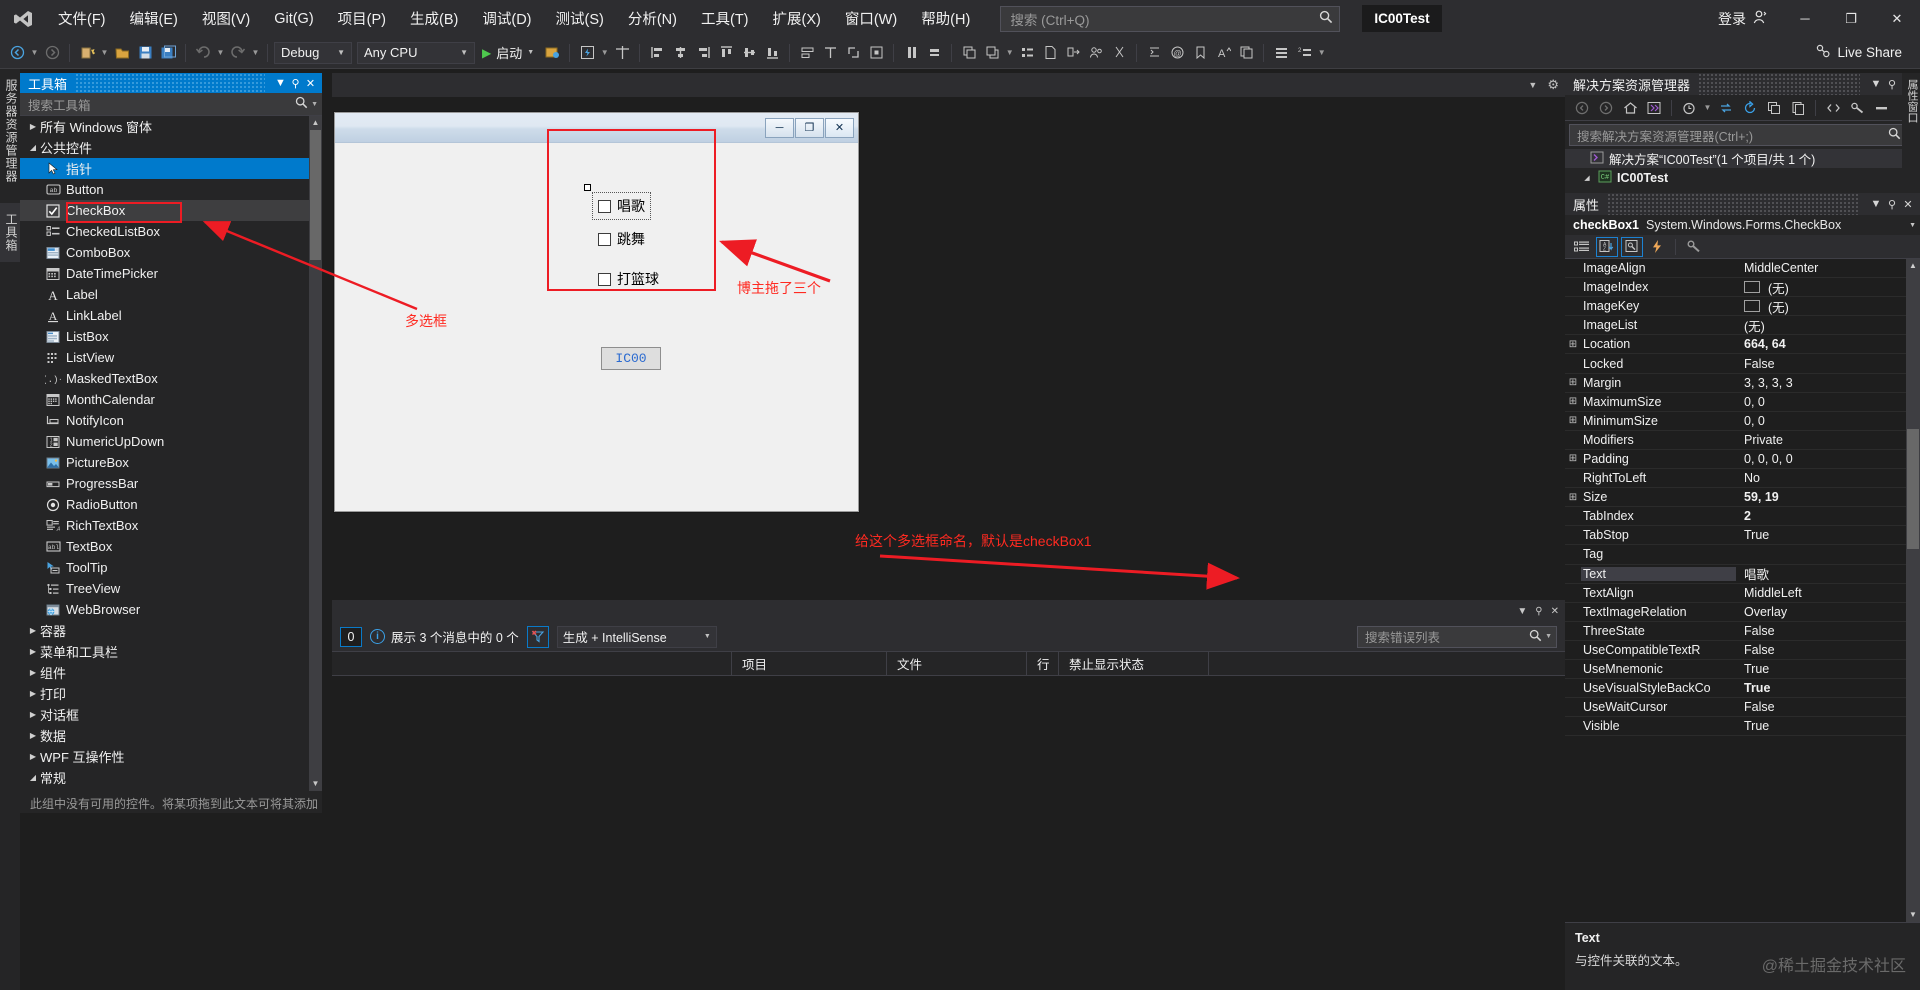 Image resolution: width=1920 pixels, height=990 pixels. Describe the element at coordinates (310, 83) in the screenshot. I see `toolbox-close-icon: ✕` at that location.